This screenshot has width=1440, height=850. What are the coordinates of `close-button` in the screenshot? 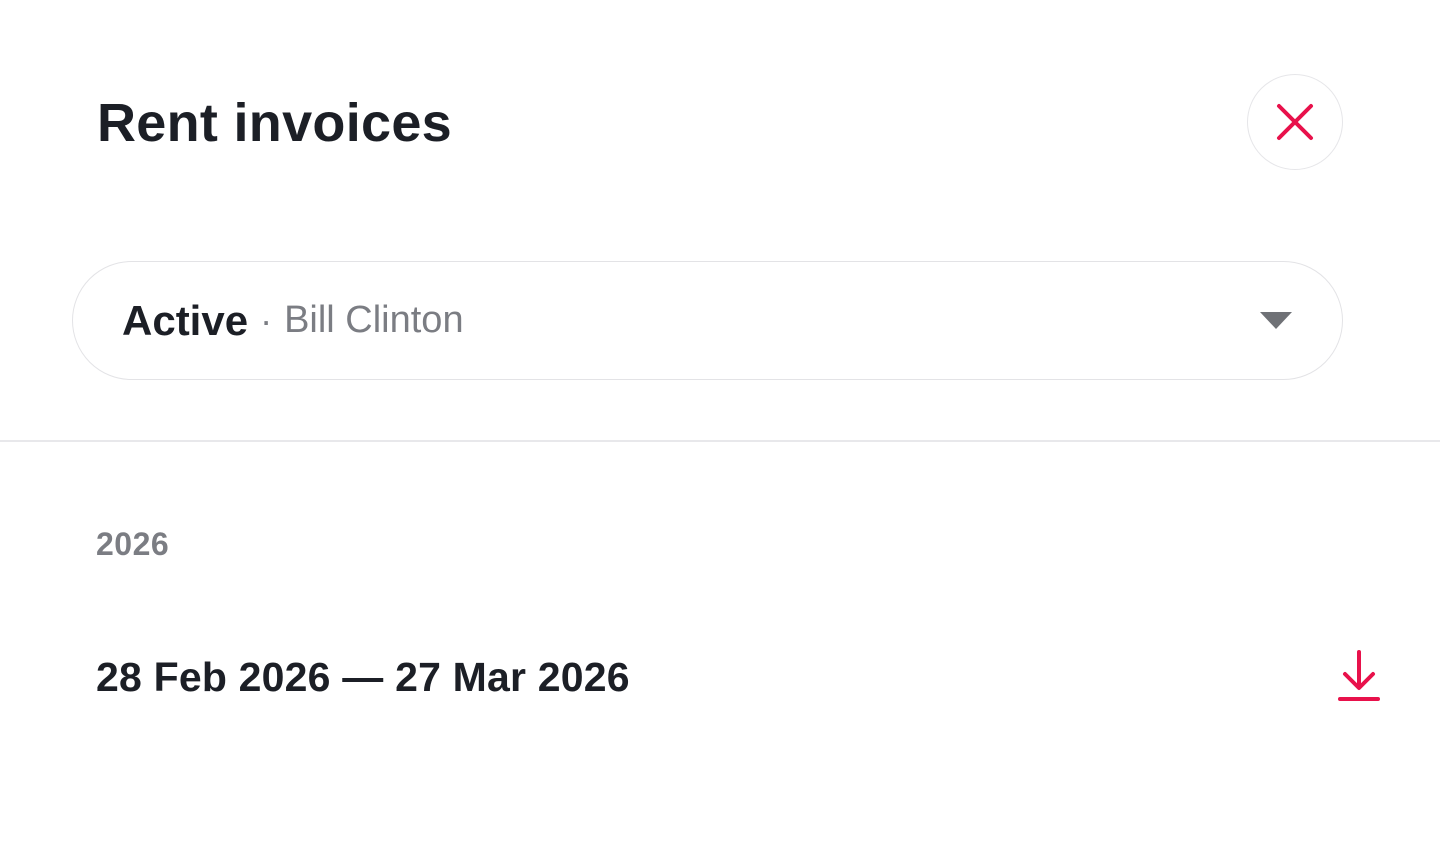 It's located at (1295, 122).